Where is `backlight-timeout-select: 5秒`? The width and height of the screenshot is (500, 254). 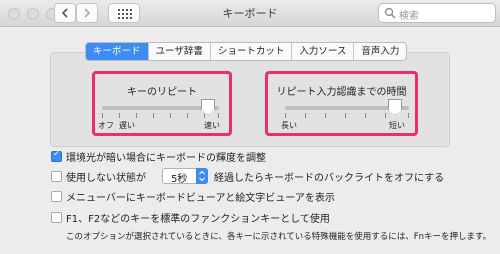 backlight-timeout-select: 5秒 is located at coordinates (185, 176).